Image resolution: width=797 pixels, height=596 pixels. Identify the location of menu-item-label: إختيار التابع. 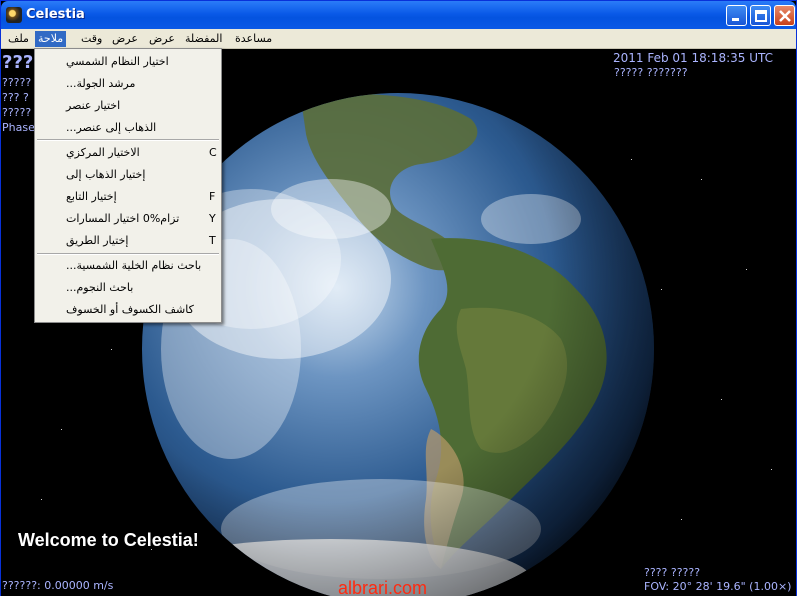
(91, 196).